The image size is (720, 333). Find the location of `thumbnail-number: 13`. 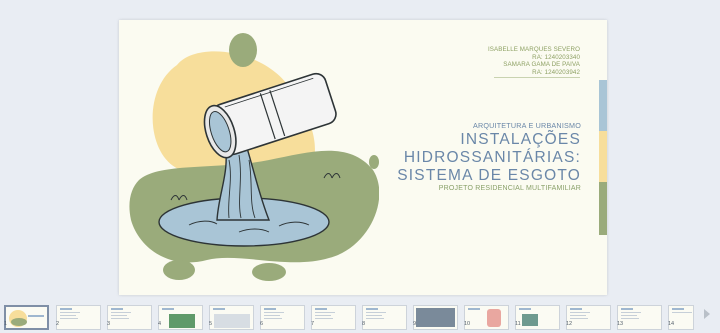

thumbnail-number: 13 is located at coordinates (620, 324).